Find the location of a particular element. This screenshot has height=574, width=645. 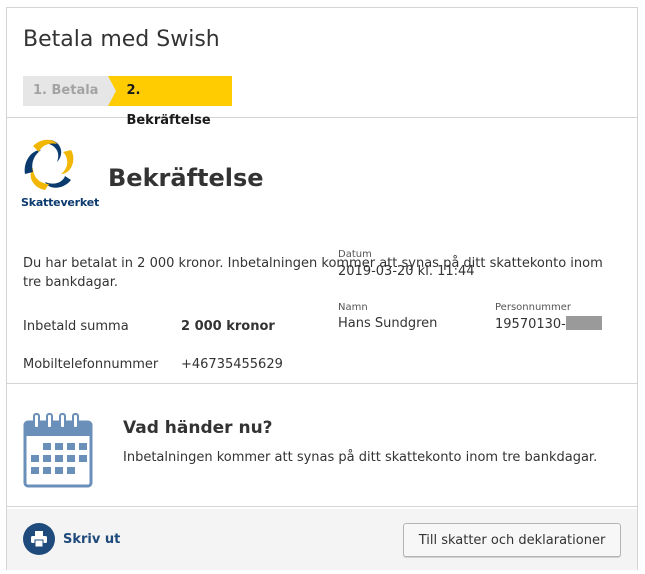

next-steps-title: Vad händer nu? is located at coordinates (198, 428).